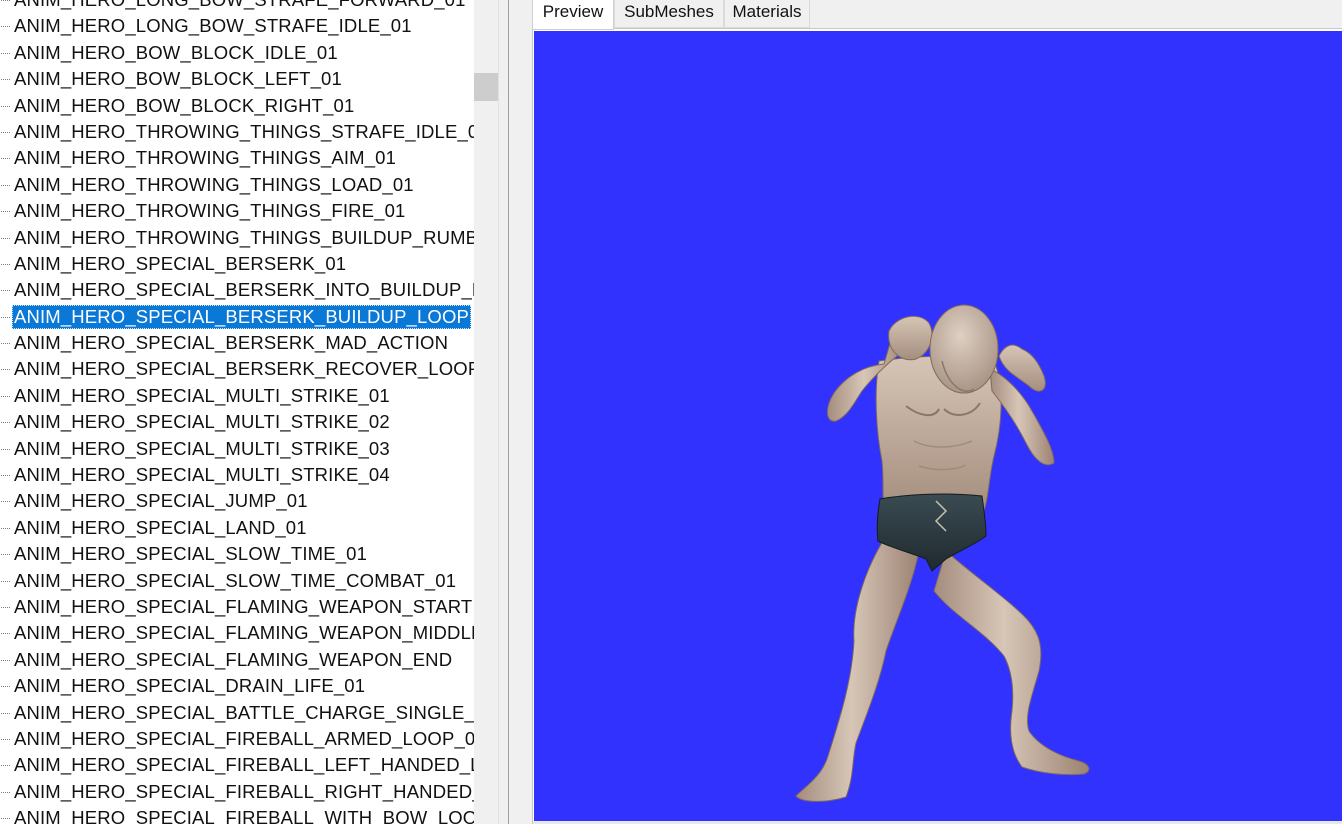 Image resolution: width=1342 pixels, height=824 pixels. Describe the element at coordinates (508, 412) in the screenshot. I see `splitter-line` at that location.